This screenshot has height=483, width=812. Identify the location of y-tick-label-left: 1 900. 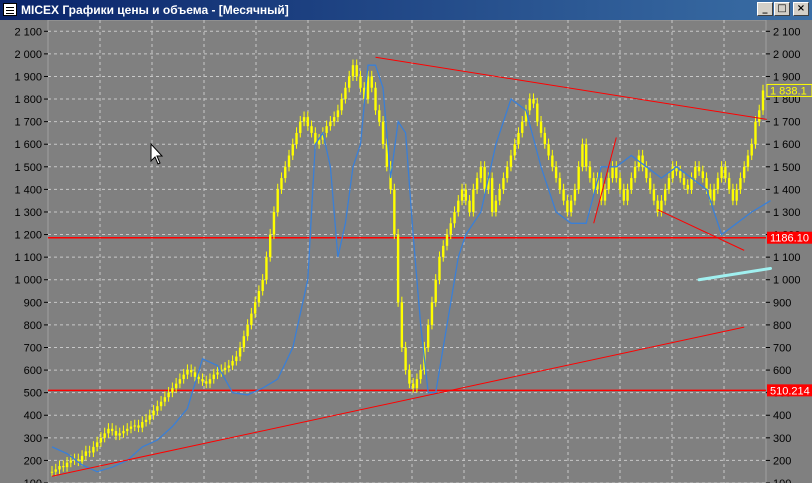
(28, 77).